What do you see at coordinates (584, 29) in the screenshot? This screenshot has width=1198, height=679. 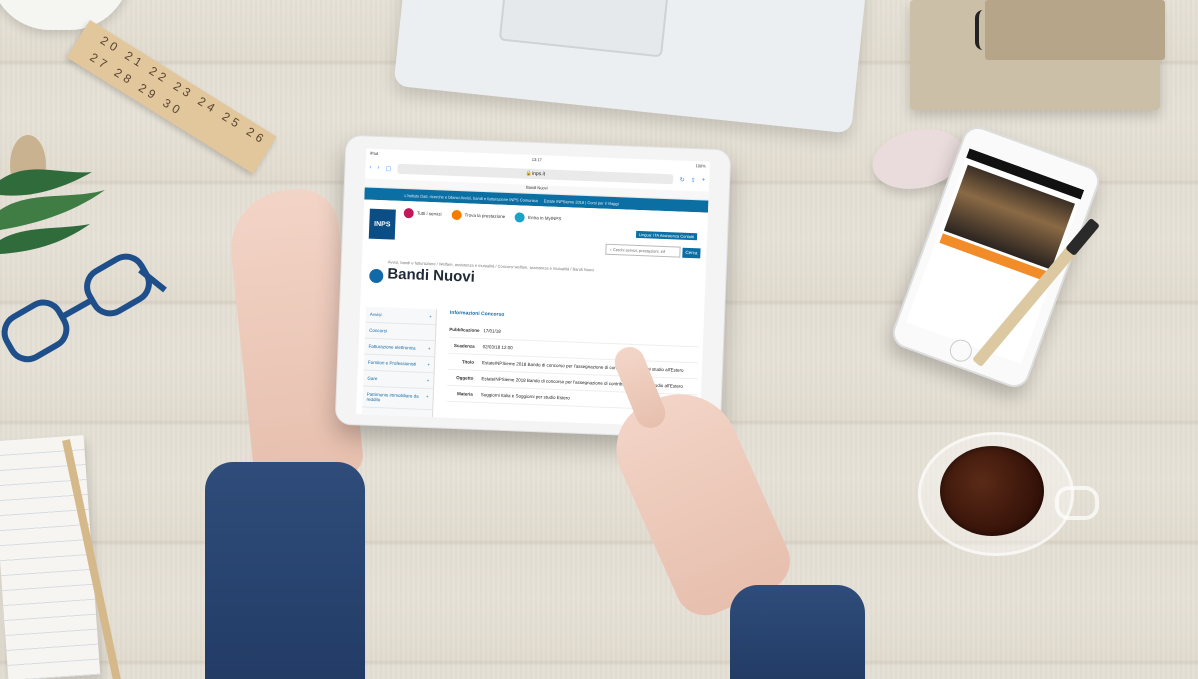 I see `trackpad` at bounding box center [584, 29].